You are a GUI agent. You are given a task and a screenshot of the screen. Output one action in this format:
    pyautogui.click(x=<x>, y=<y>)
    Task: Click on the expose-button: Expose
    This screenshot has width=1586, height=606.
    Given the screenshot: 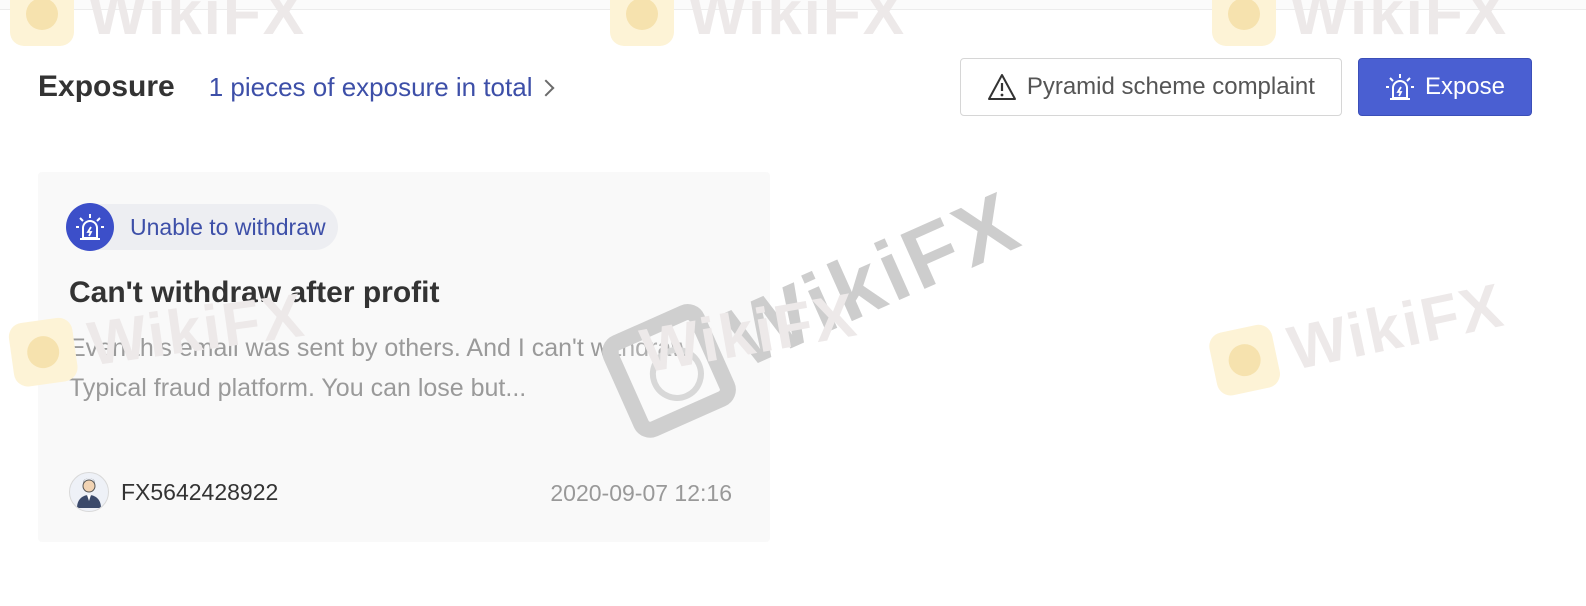 What is the action you would take?
    pyautogui.click(x=1444, y=87)
    